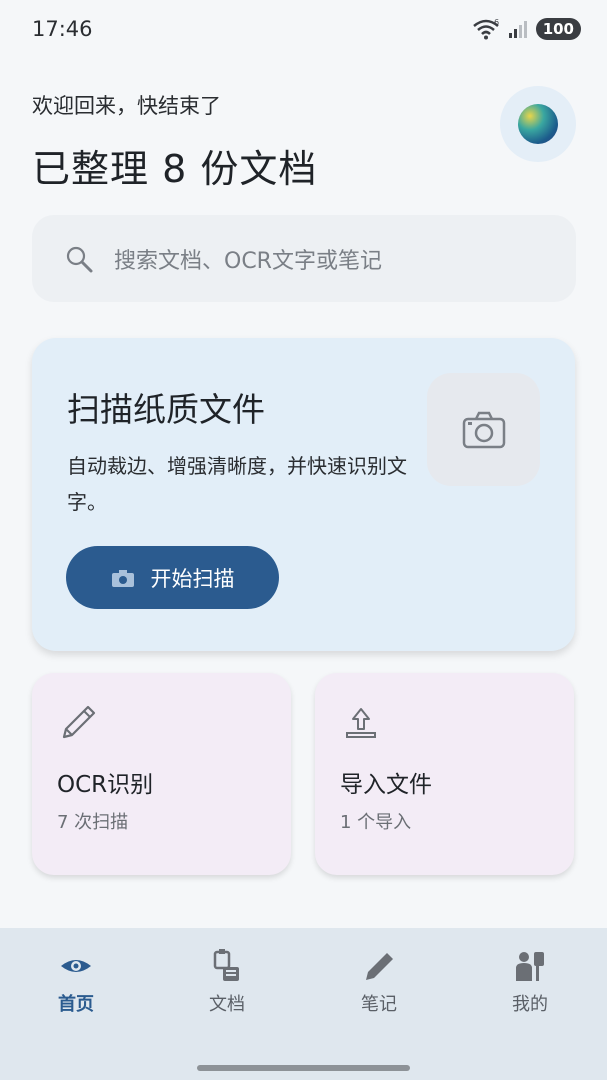 The image size is (607, 1080). I want to click on ocr-card: OCR识别 7 次扫描, so click(161, 774).